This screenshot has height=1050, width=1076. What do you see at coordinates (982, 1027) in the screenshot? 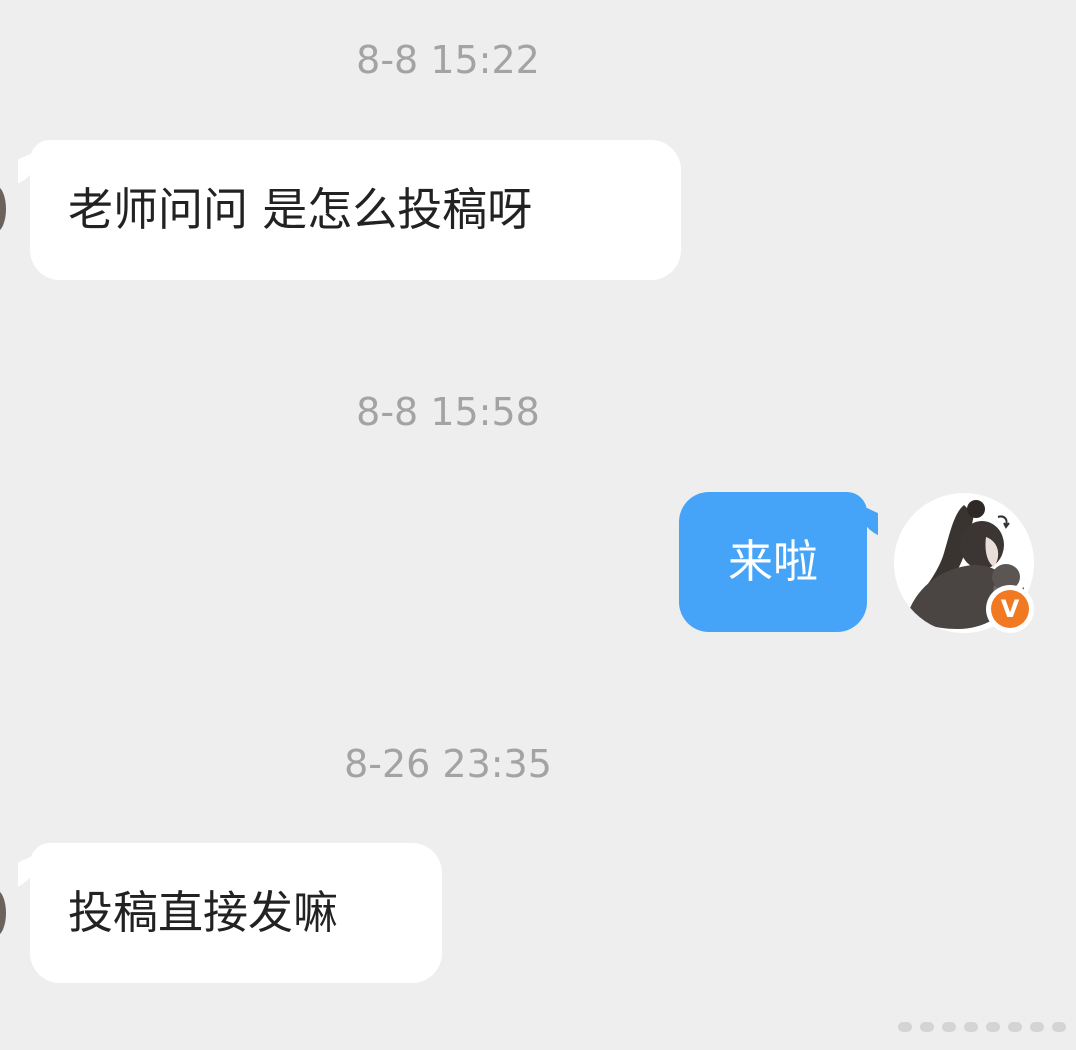
I see `watermark` at bounding box center [982, 1027].